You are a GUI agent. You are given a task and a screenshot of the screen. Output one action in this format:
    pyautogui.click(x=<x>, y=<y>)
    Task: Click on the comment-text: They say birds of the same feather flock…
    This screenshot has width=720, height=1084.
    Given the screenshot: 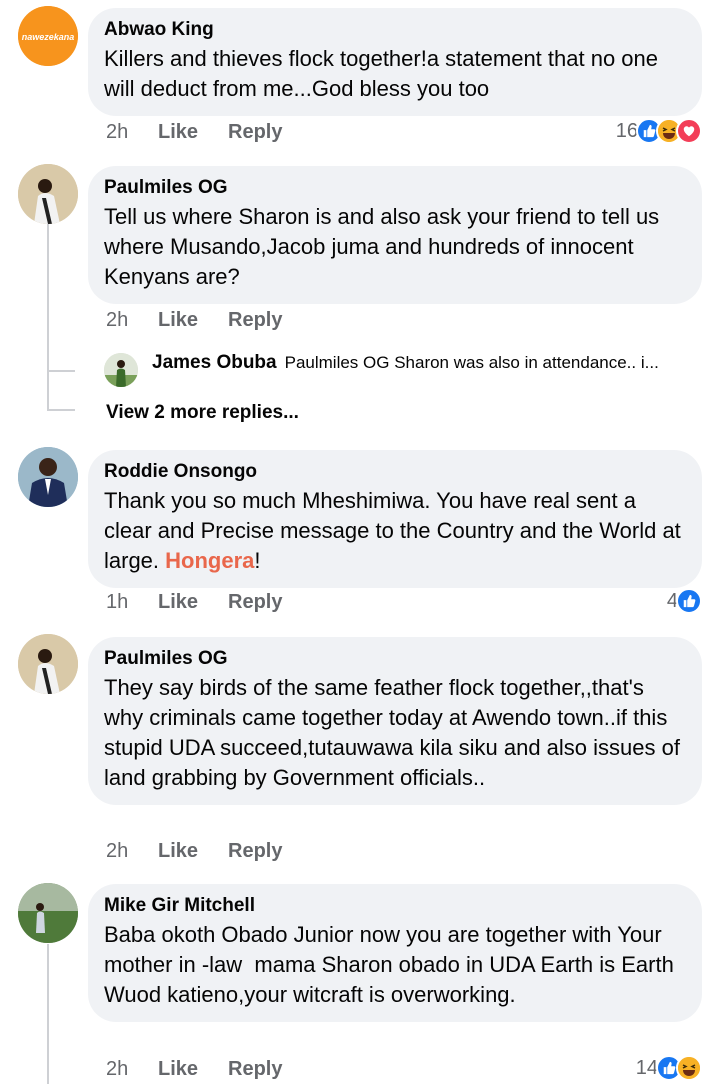 What is the action you would take?
    pyautogui.click(x=395, y=732)
    